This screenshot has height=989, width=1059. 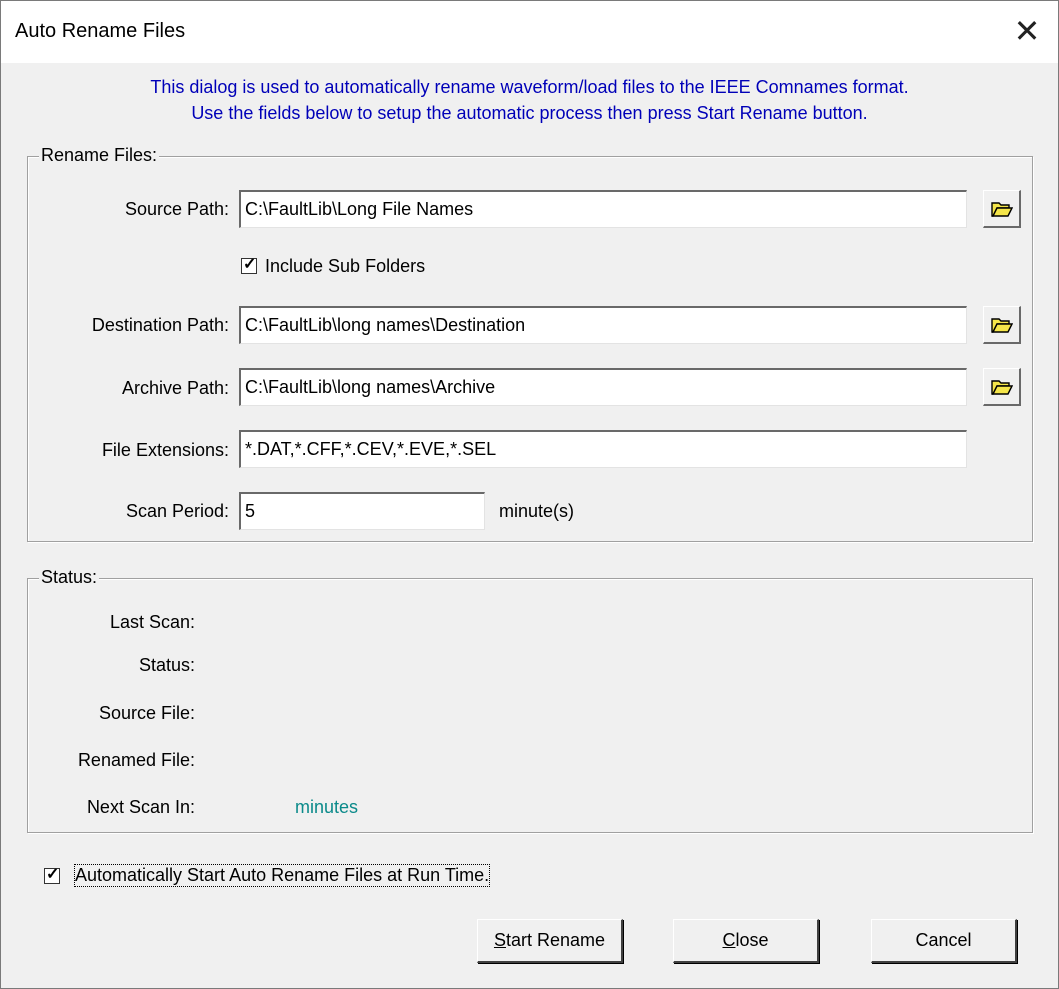 I want to click on scan-period-input, so click(x=362, y=511).